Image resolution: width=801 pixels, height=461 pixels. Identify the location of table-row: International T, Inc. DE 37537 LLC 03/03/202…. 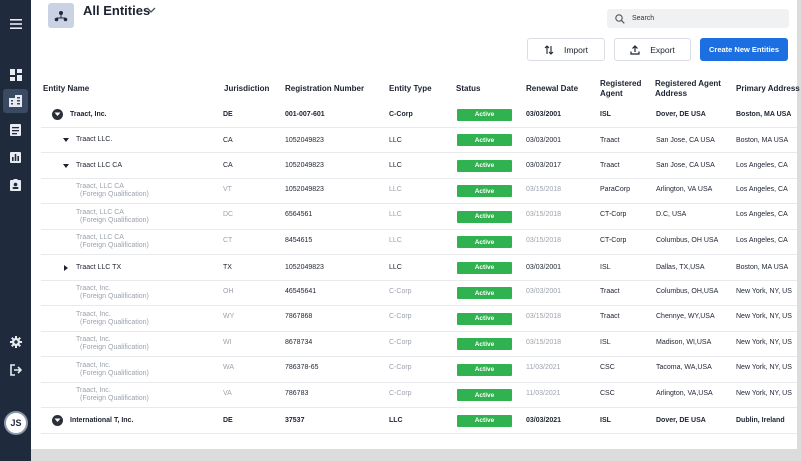
(419, 421).